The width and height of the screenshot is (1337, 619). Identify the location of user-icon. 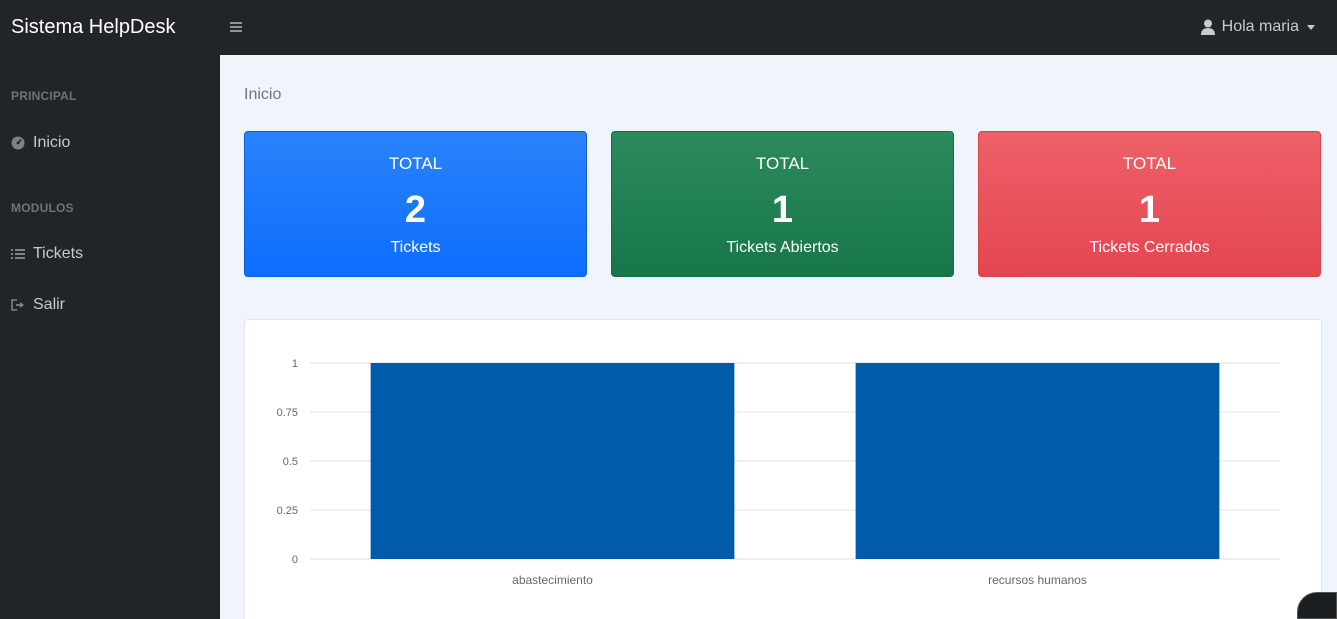
(1207, 27).